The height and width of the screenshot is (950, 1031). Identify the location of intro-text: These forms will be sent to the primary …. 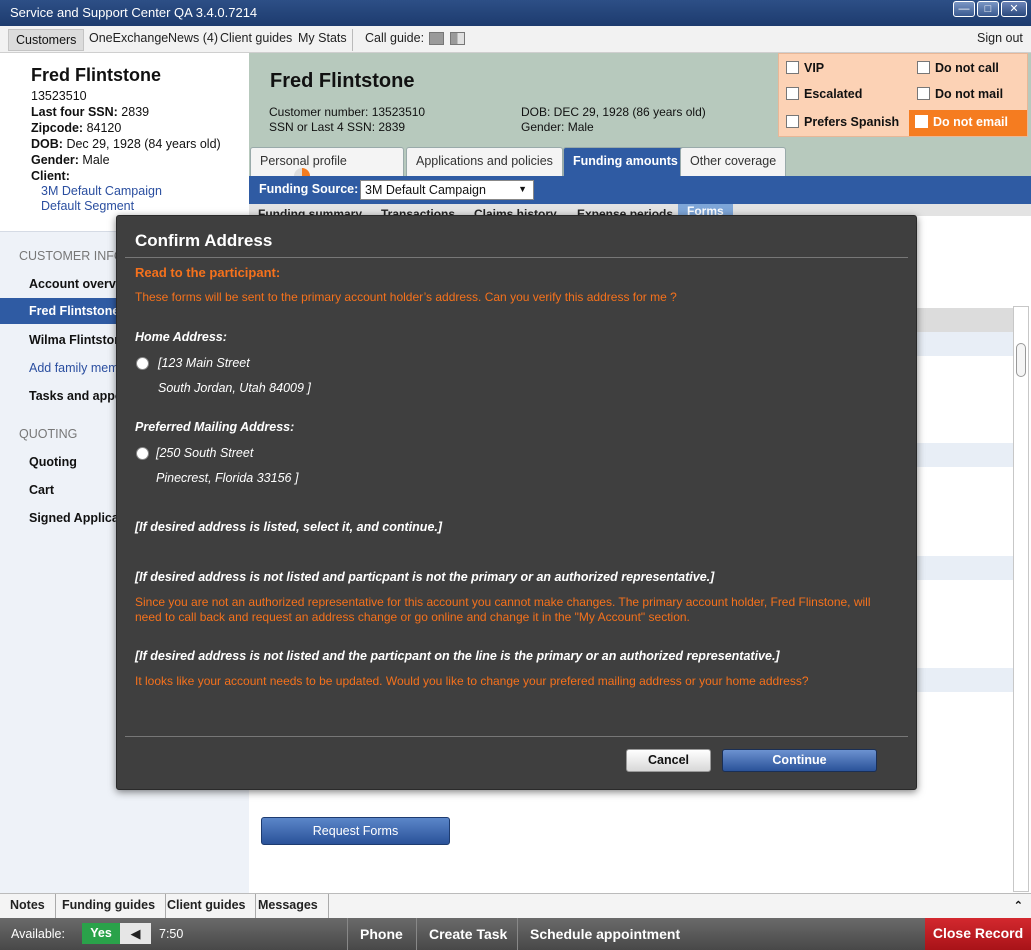
(406, 297).